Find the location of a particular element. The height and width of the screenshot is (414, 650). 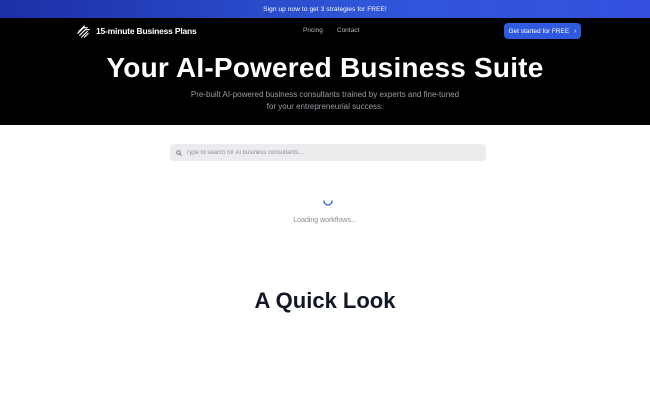

logo-icon is located at coordinates (83, 31).